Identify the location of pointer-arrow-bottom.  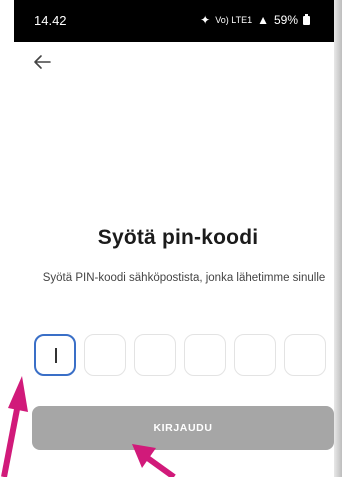
(154, 460).